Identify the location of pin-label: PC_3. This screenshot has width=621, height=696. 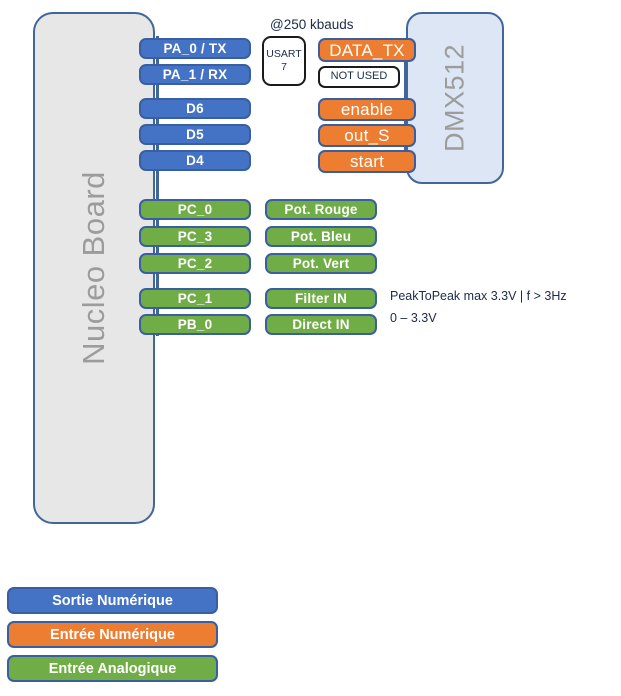
(195, 236).